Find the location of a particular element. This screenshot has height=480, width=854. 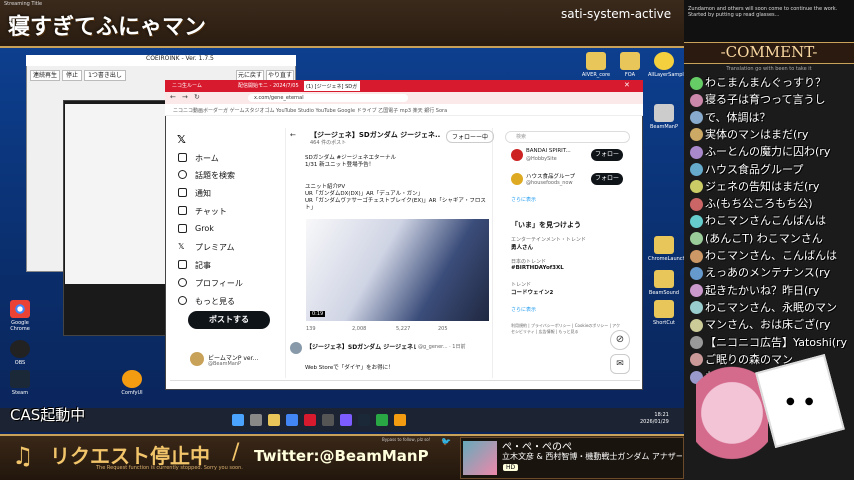

following-button: フォローー中 is located at coordinates (470, 136).